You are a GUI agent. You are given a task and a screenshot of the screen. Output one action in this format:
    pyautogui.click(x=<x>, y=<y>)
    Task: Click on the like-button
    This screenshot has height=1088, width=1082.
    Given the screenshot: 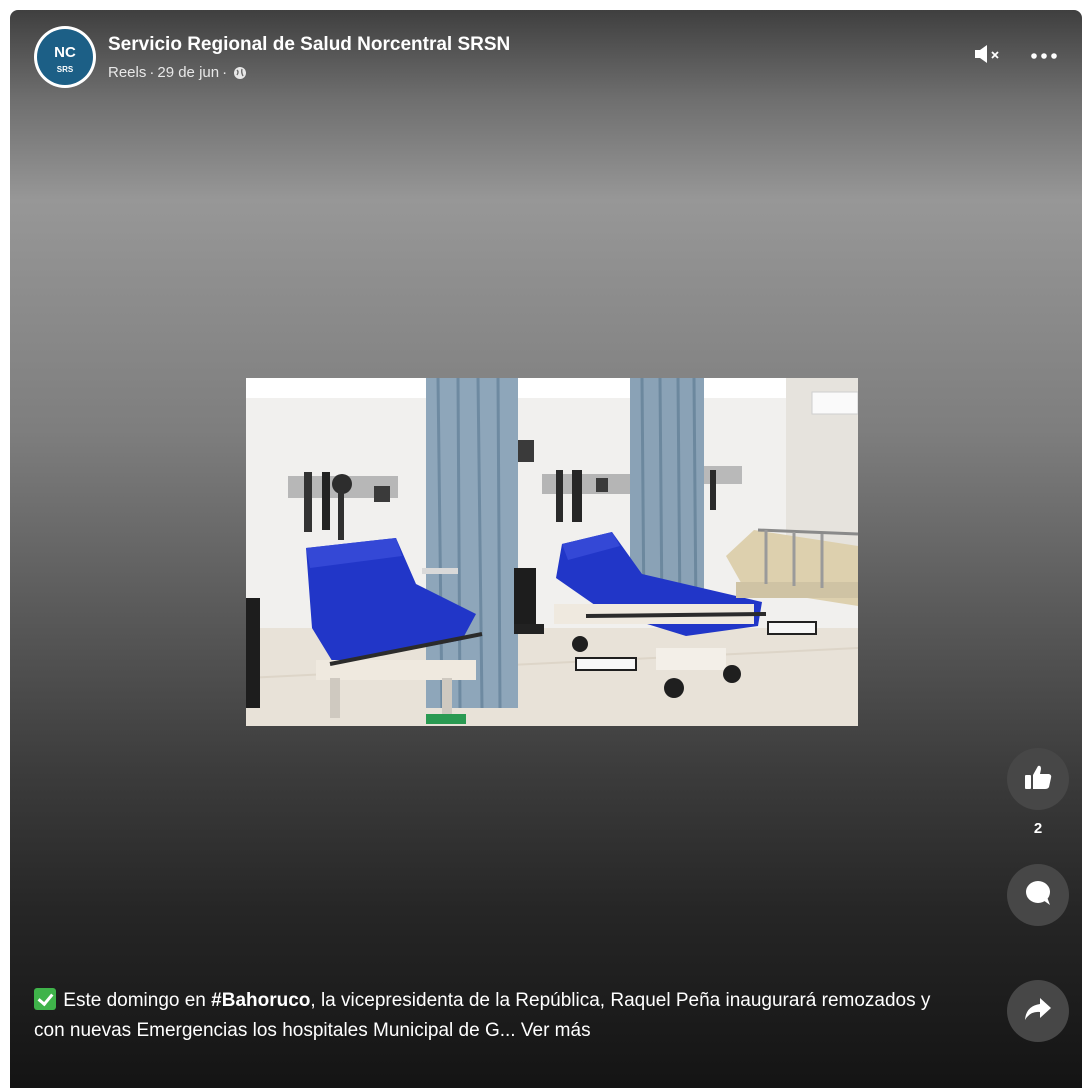 What is the action you would take?
    pyautogui.click(x=1038, y=779)
    